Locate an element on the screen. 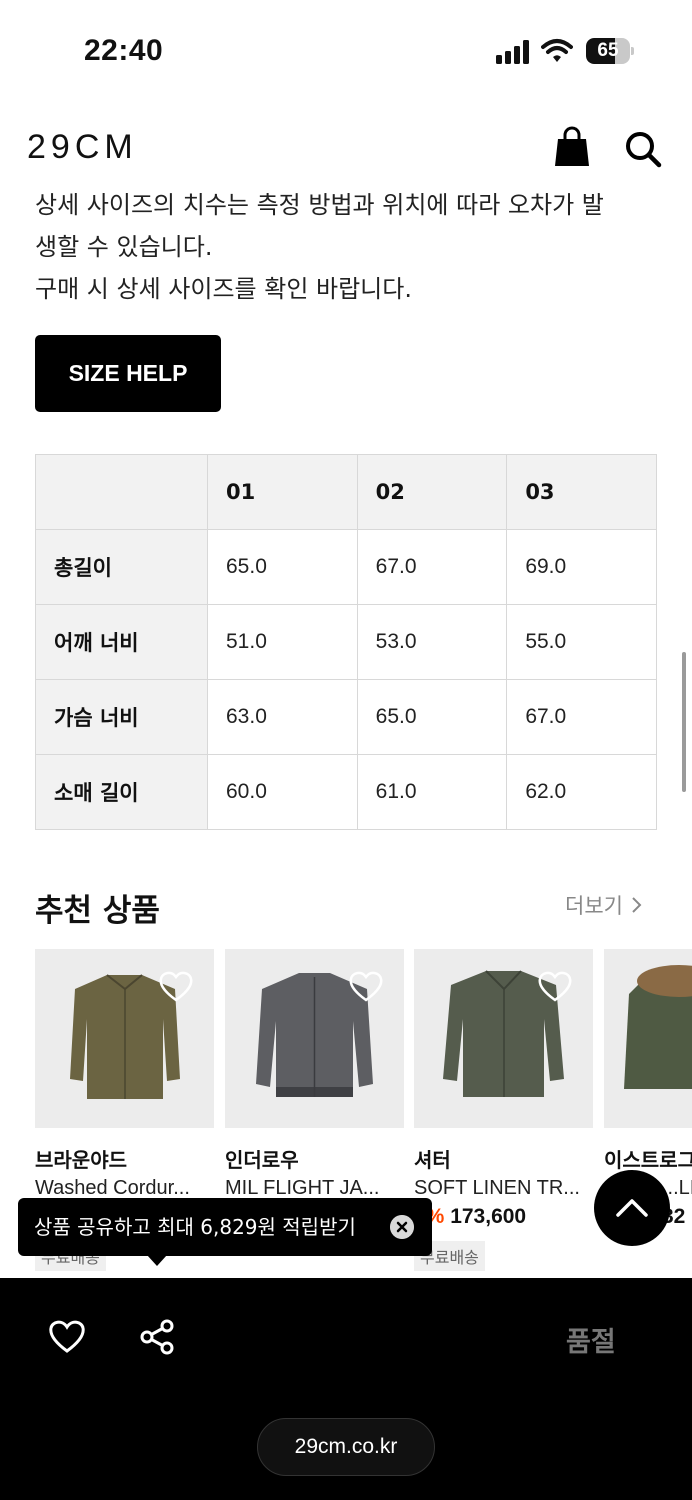 The width and height of the screenshot is (692, 1500). row-label: 소매 길이 is located at coordinates (121, 792).